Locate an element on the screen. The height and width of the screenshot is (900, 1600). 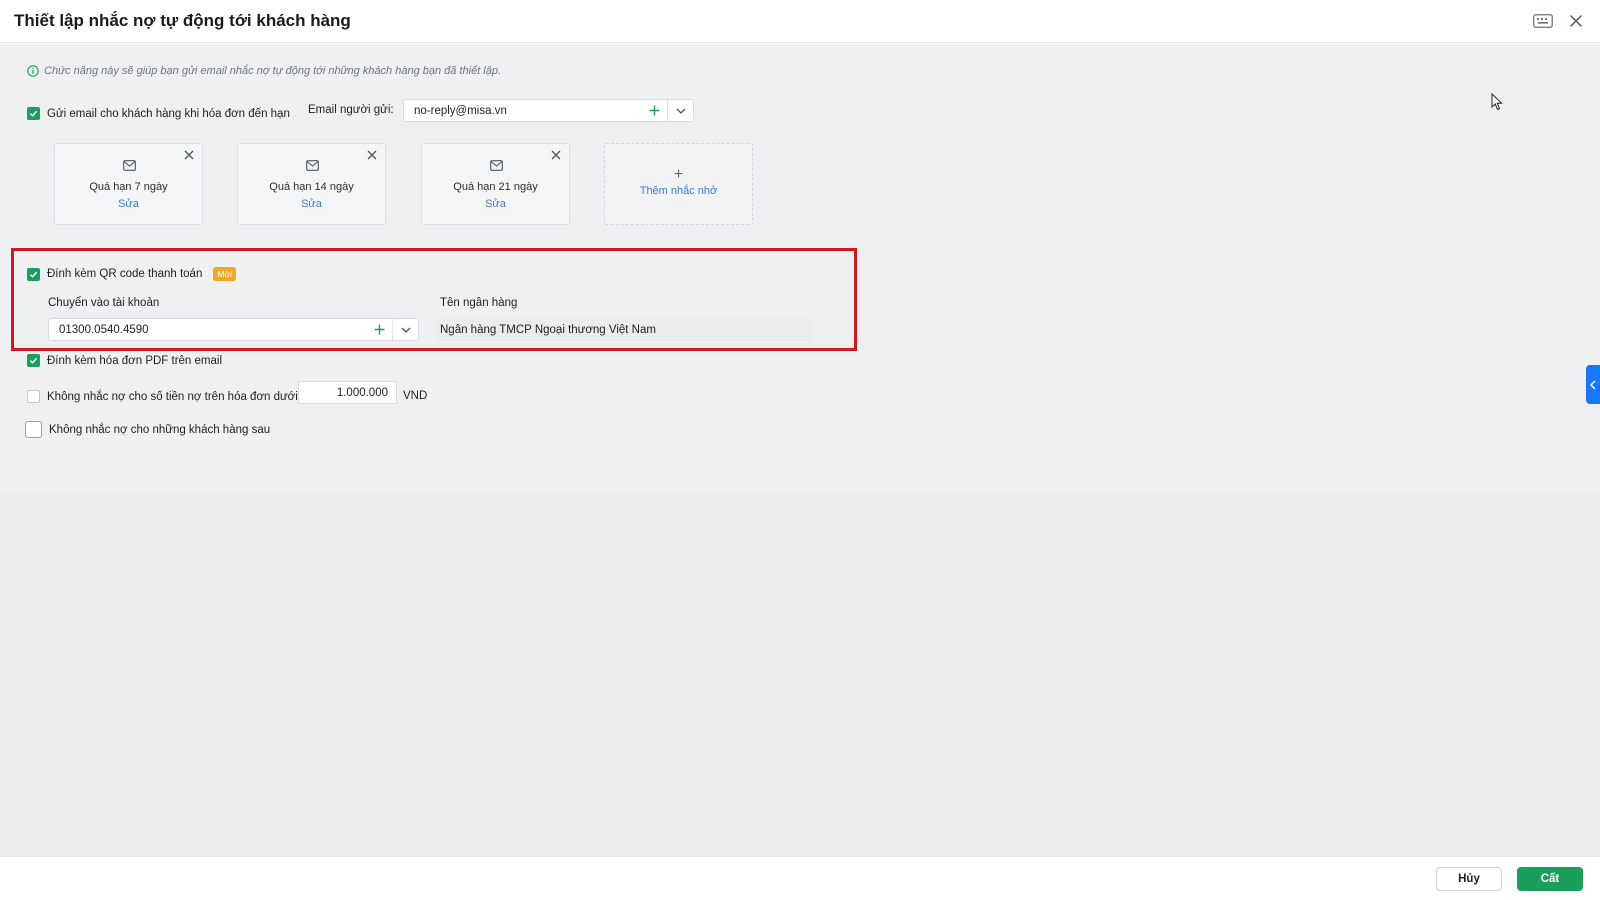
account-label: Chuyển vào tài khoản is located at coordinates (104, 303).